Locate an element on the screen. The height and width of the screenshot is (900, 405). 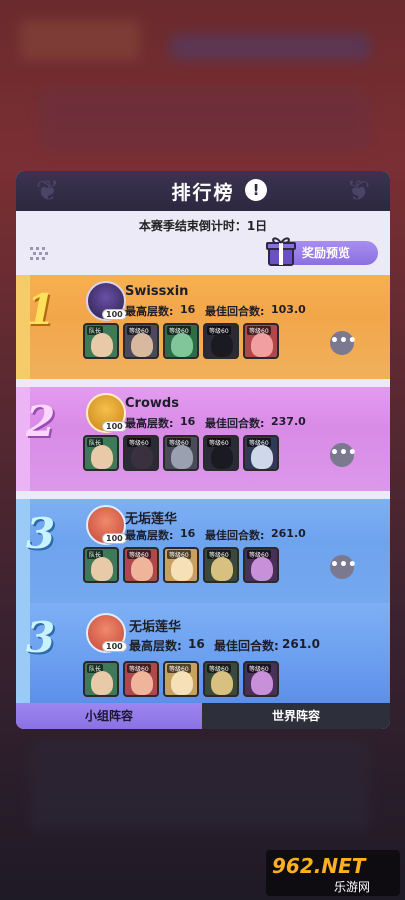
best-round-value: 103.0 is located at coordinates (288, 309).